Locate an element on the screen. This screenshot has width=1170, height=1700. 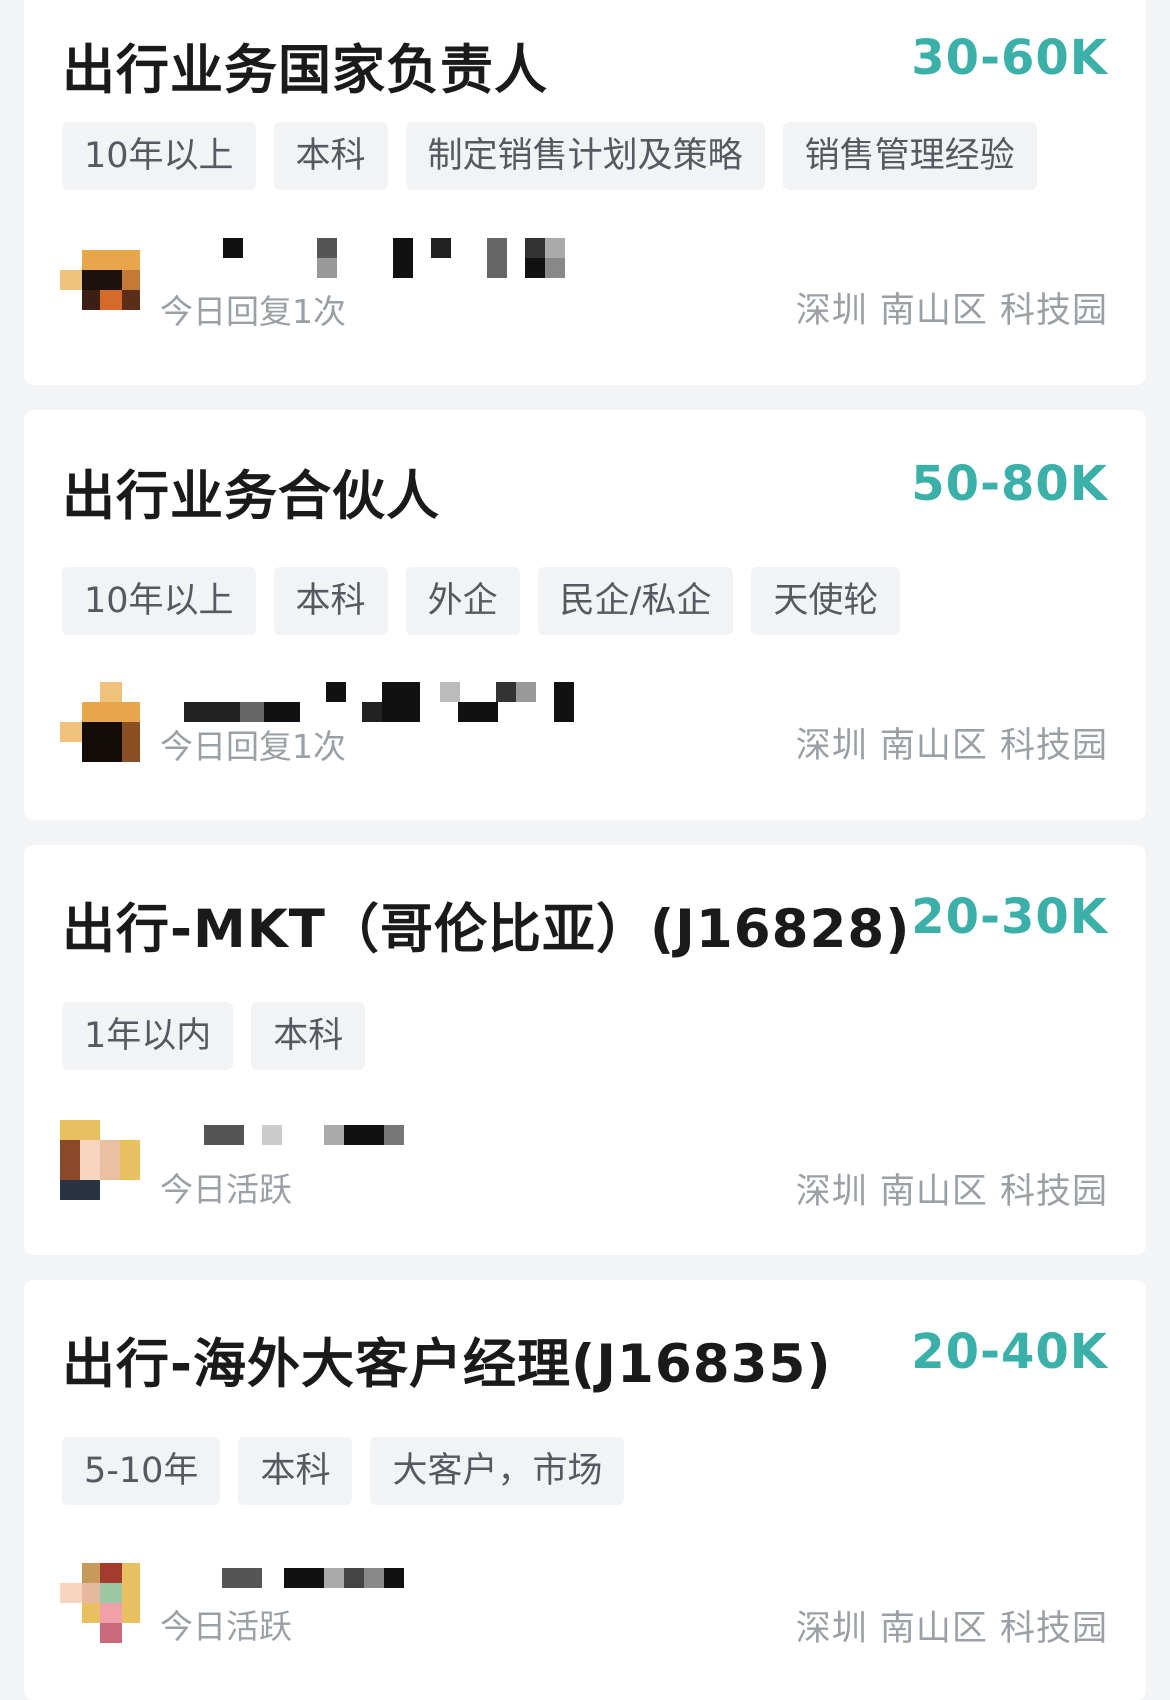
job-salary: 20-40K is located at coordinates (1009, 1352).